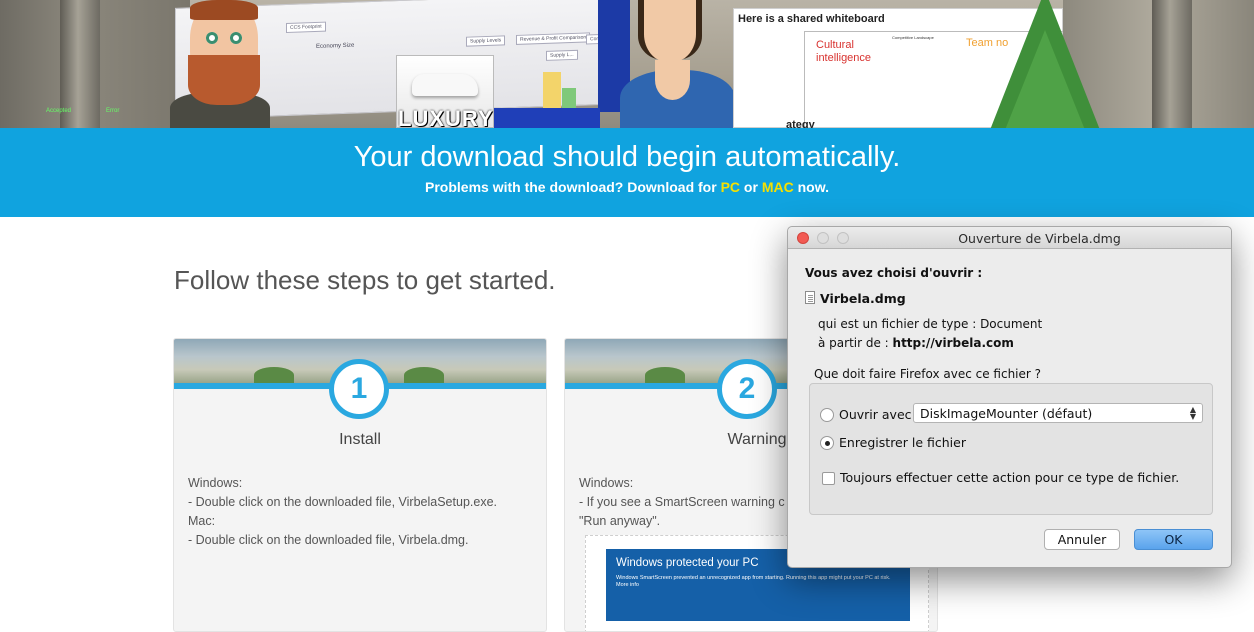 The image size is (1254, 632). What do you see at coordinates (220, 64) in the screenshot?
I see `avatar-man` at bounding box center [220, 64].